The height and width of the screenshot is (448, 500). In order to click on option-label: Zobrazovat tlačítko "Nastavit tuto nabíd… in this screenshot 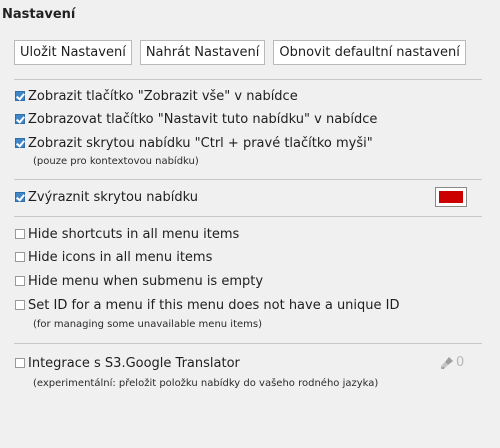, I will do `click(203, 119)`.